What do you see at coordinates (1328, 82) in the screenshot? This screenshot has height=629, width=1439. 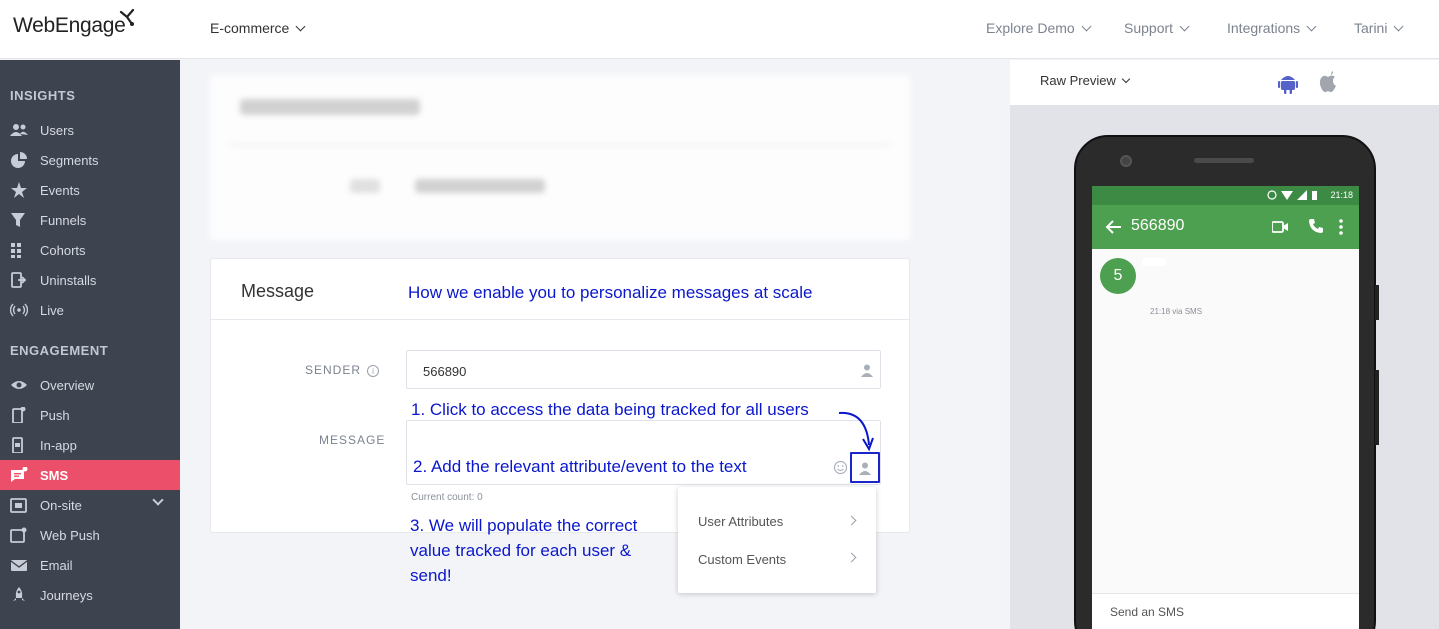 I see `apple-icon` at bounding box center [1328, 82].